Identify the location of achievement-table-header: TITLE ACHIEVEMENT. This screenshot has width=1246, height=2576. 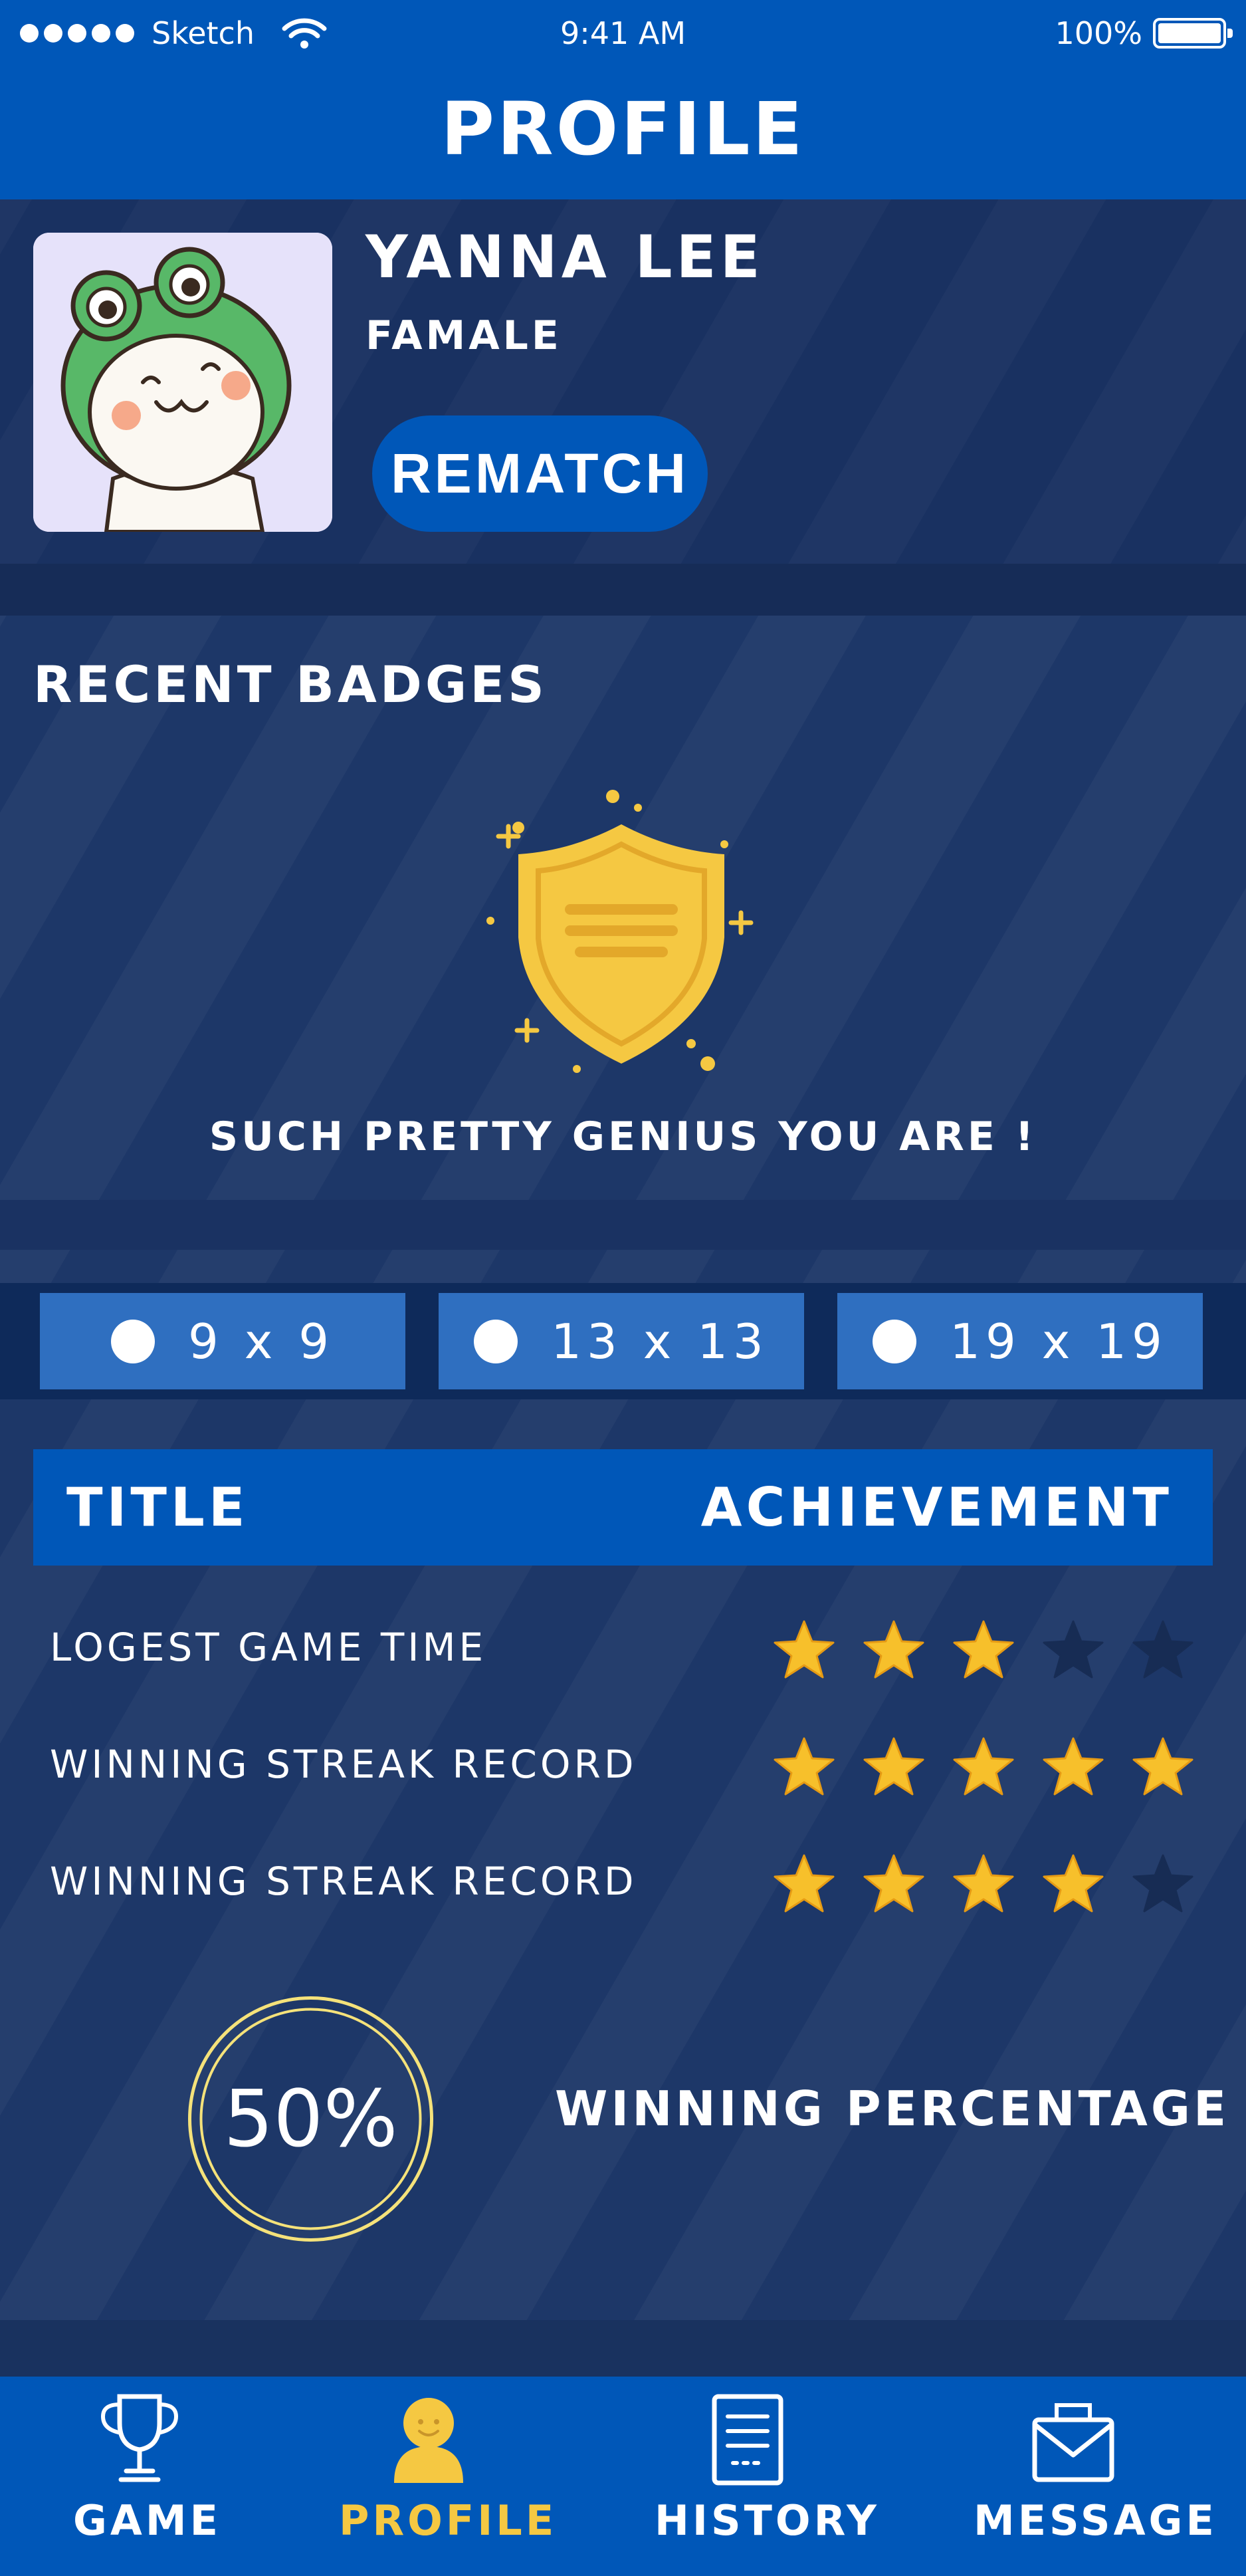
(623, 1507).